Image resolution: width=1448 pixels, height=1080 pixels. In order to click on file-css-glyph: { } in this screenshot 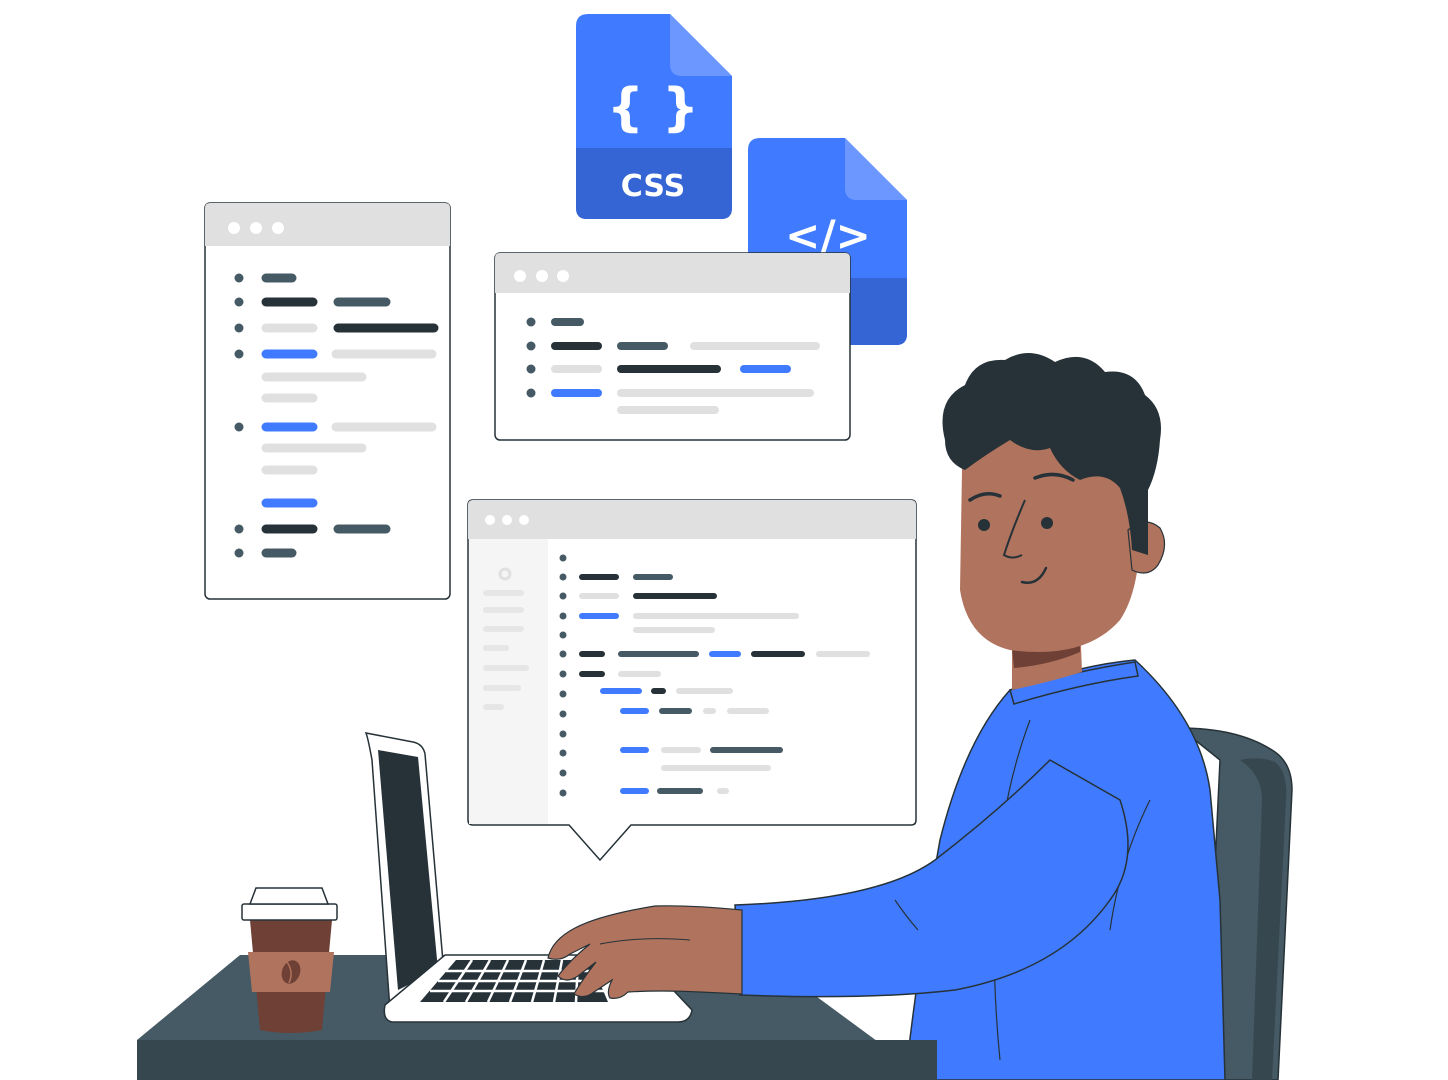, I will do `click(653, 108)`.